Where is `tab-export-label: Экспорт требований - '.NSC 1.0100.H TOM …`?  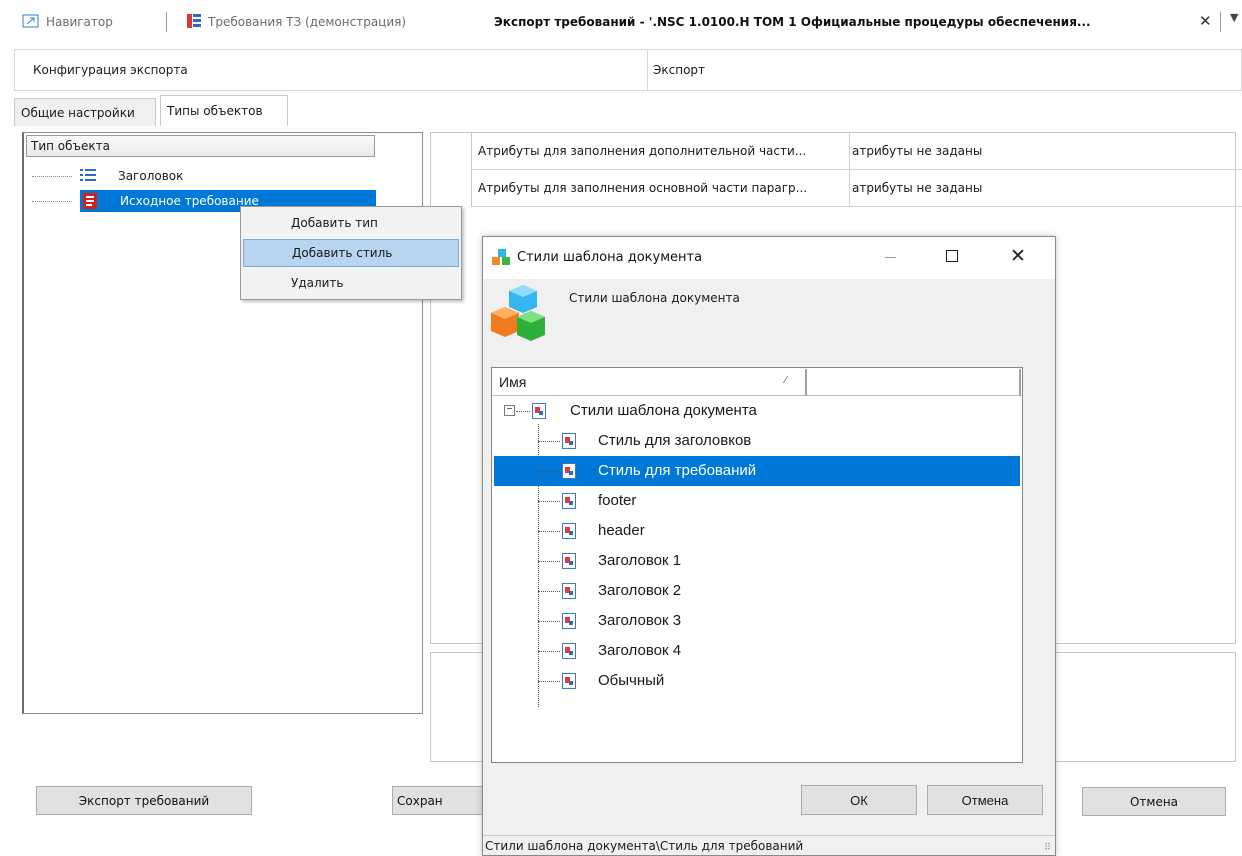
tab-export-label: Экспорт требований - '.NSC 1.0100.H TOM … is located at coordinates (792, 22).